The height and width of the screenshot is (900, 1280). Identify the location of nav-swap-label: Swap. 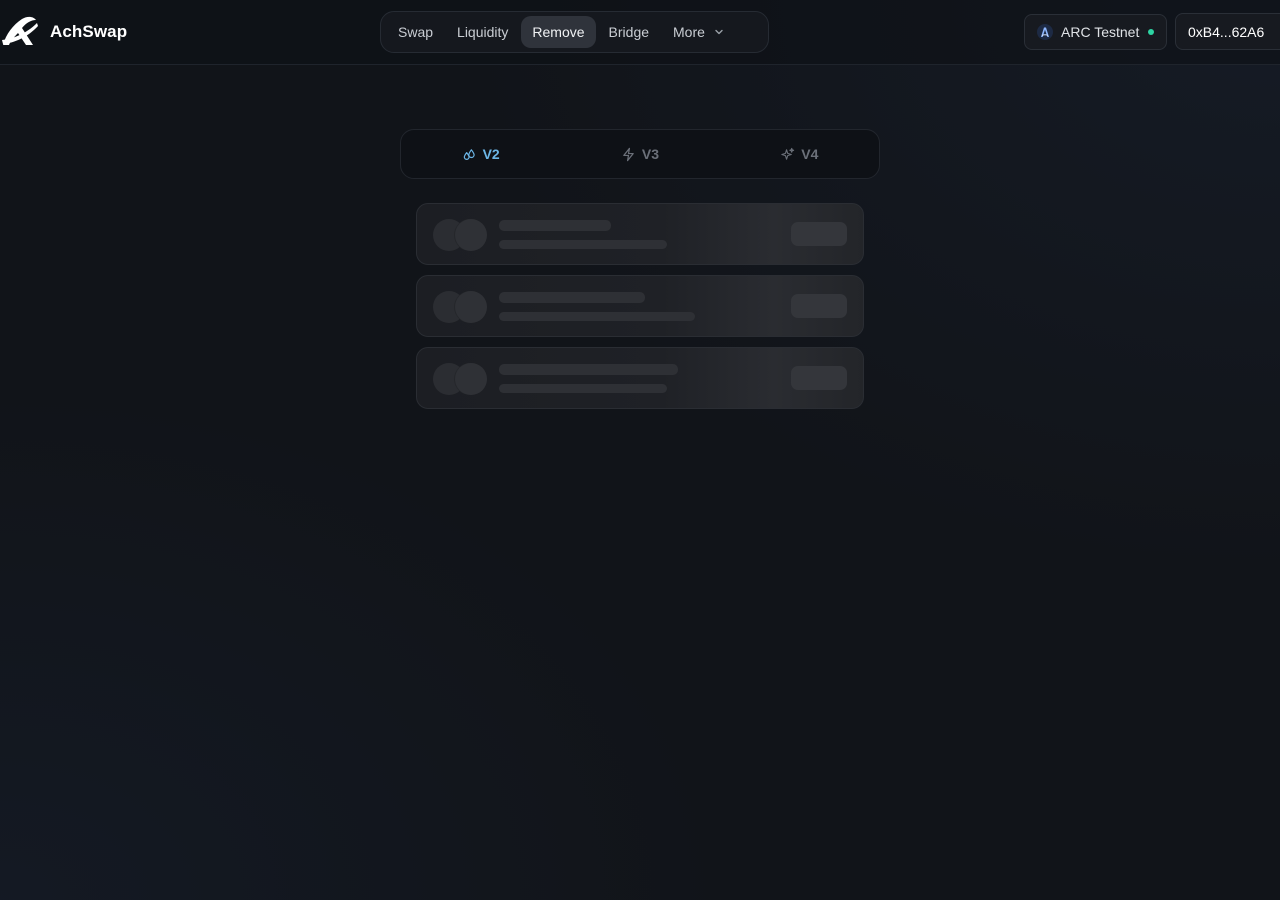
(416, 32).